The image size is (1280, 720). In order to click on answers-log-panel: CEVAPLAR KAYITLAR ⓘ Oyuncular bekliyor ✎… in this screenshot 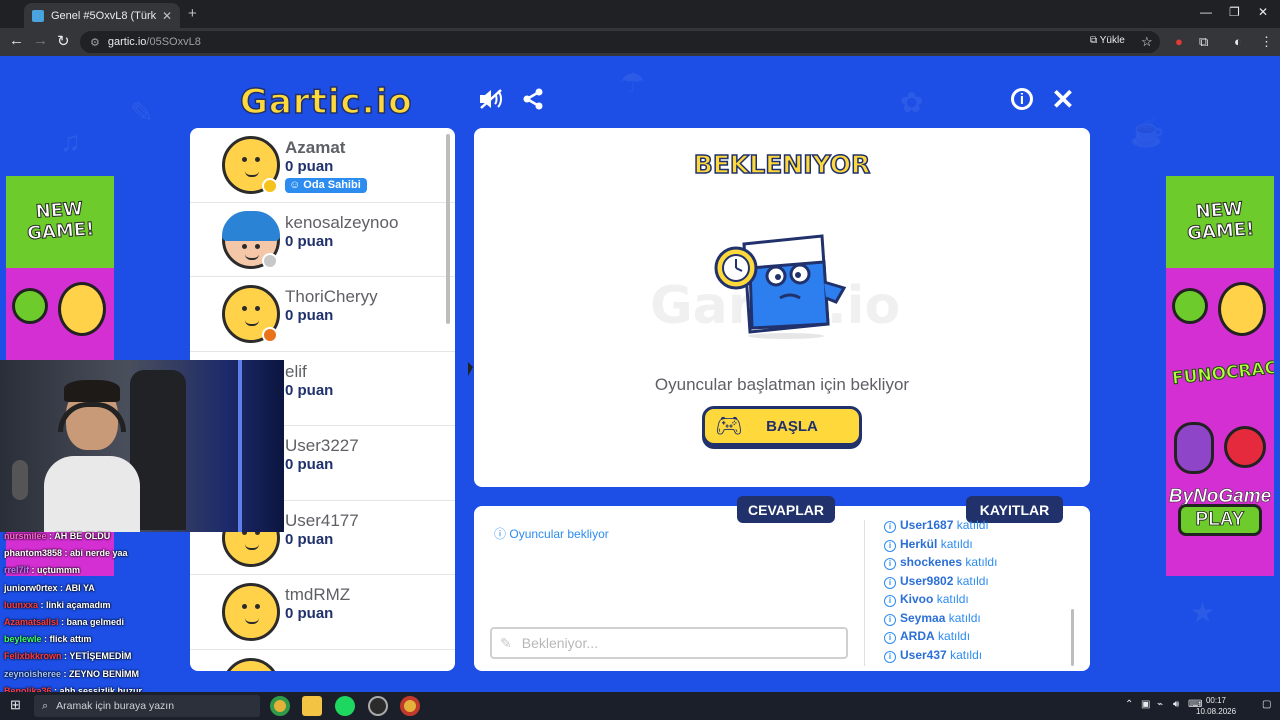, I will do `click(782, 583)`.